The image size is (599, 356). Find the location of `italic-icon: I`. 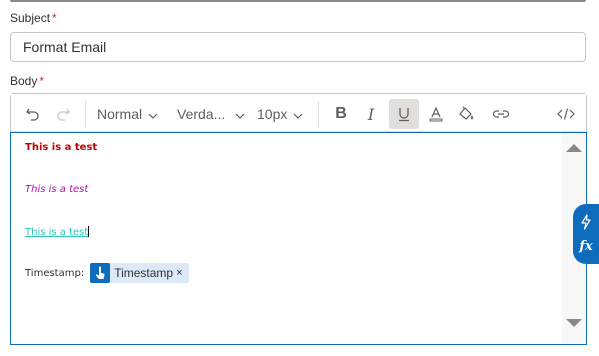

italic-icon: I is located at coordinates (371, 114).